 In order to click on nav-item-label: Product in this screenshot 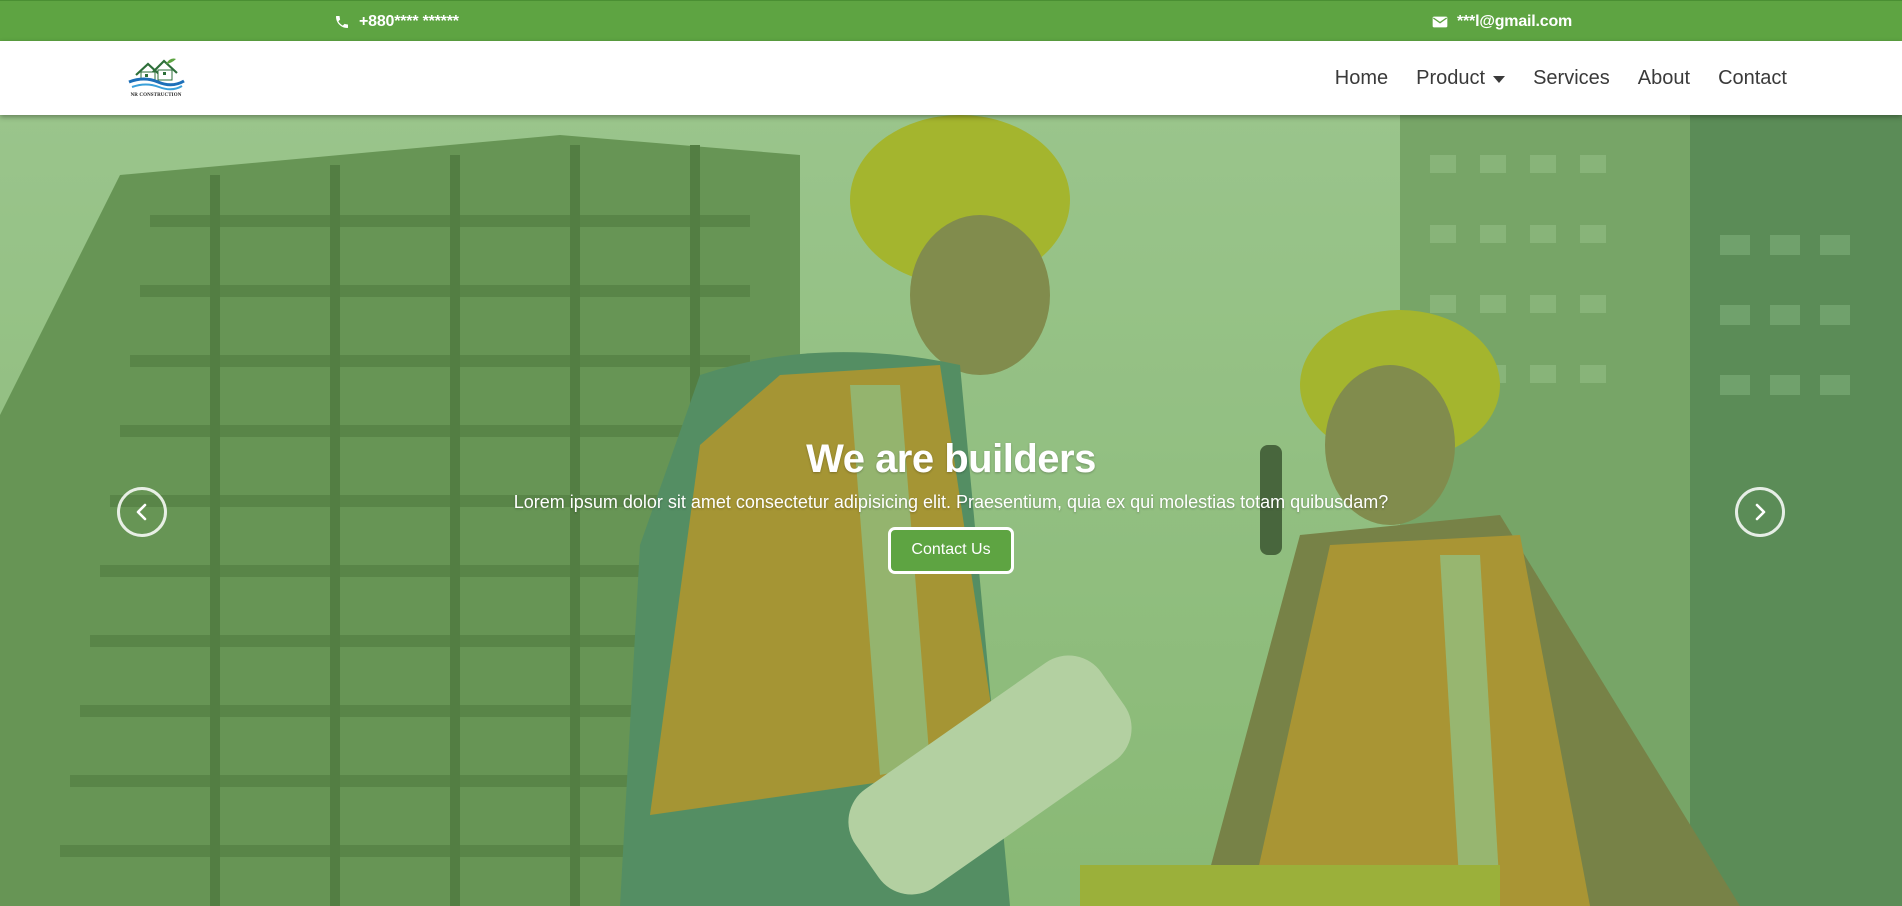, I will do `click(1451, 77)`.